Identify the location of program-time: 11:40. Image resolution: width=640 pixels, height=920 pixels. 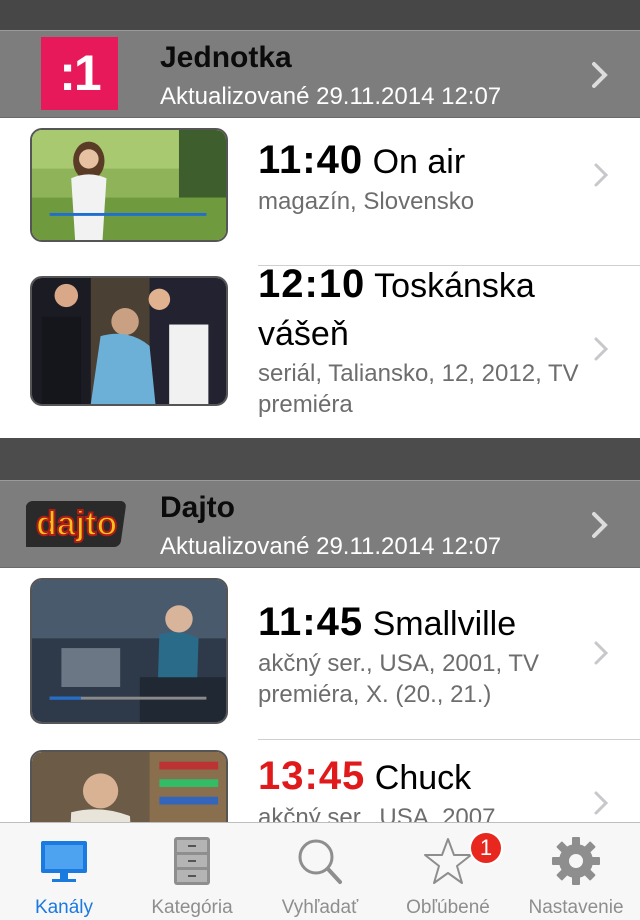
(311, 160).